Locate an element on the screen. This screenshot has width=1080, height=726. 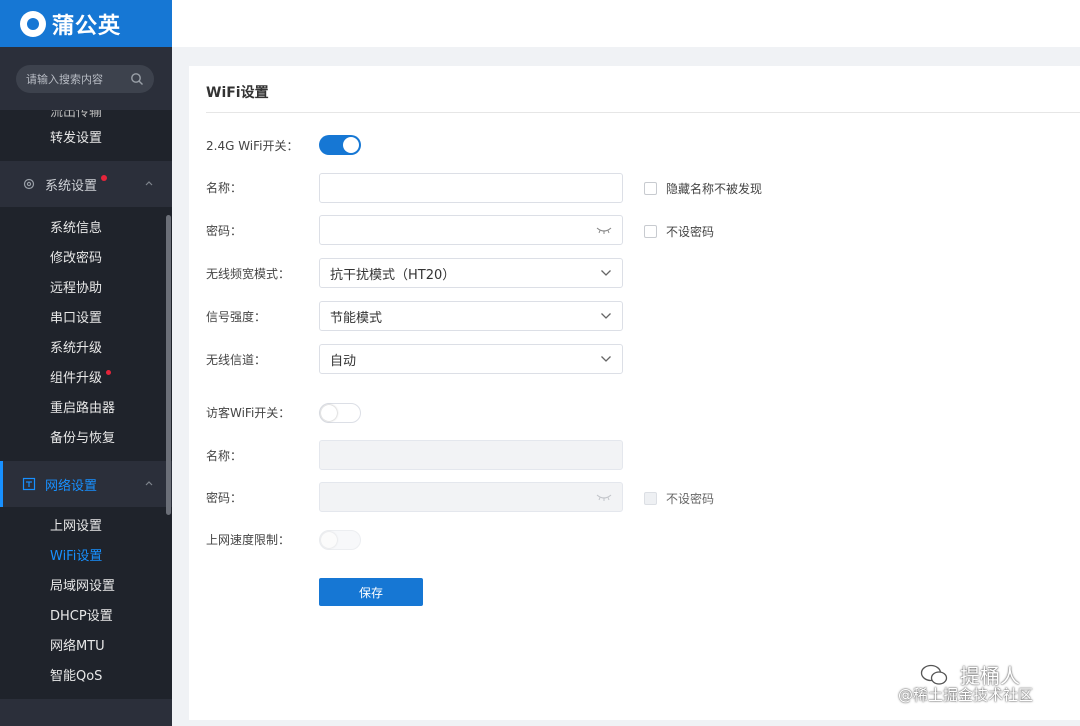
sidebar-item-partial: 流出传输 is located at coordinates (86, 117).